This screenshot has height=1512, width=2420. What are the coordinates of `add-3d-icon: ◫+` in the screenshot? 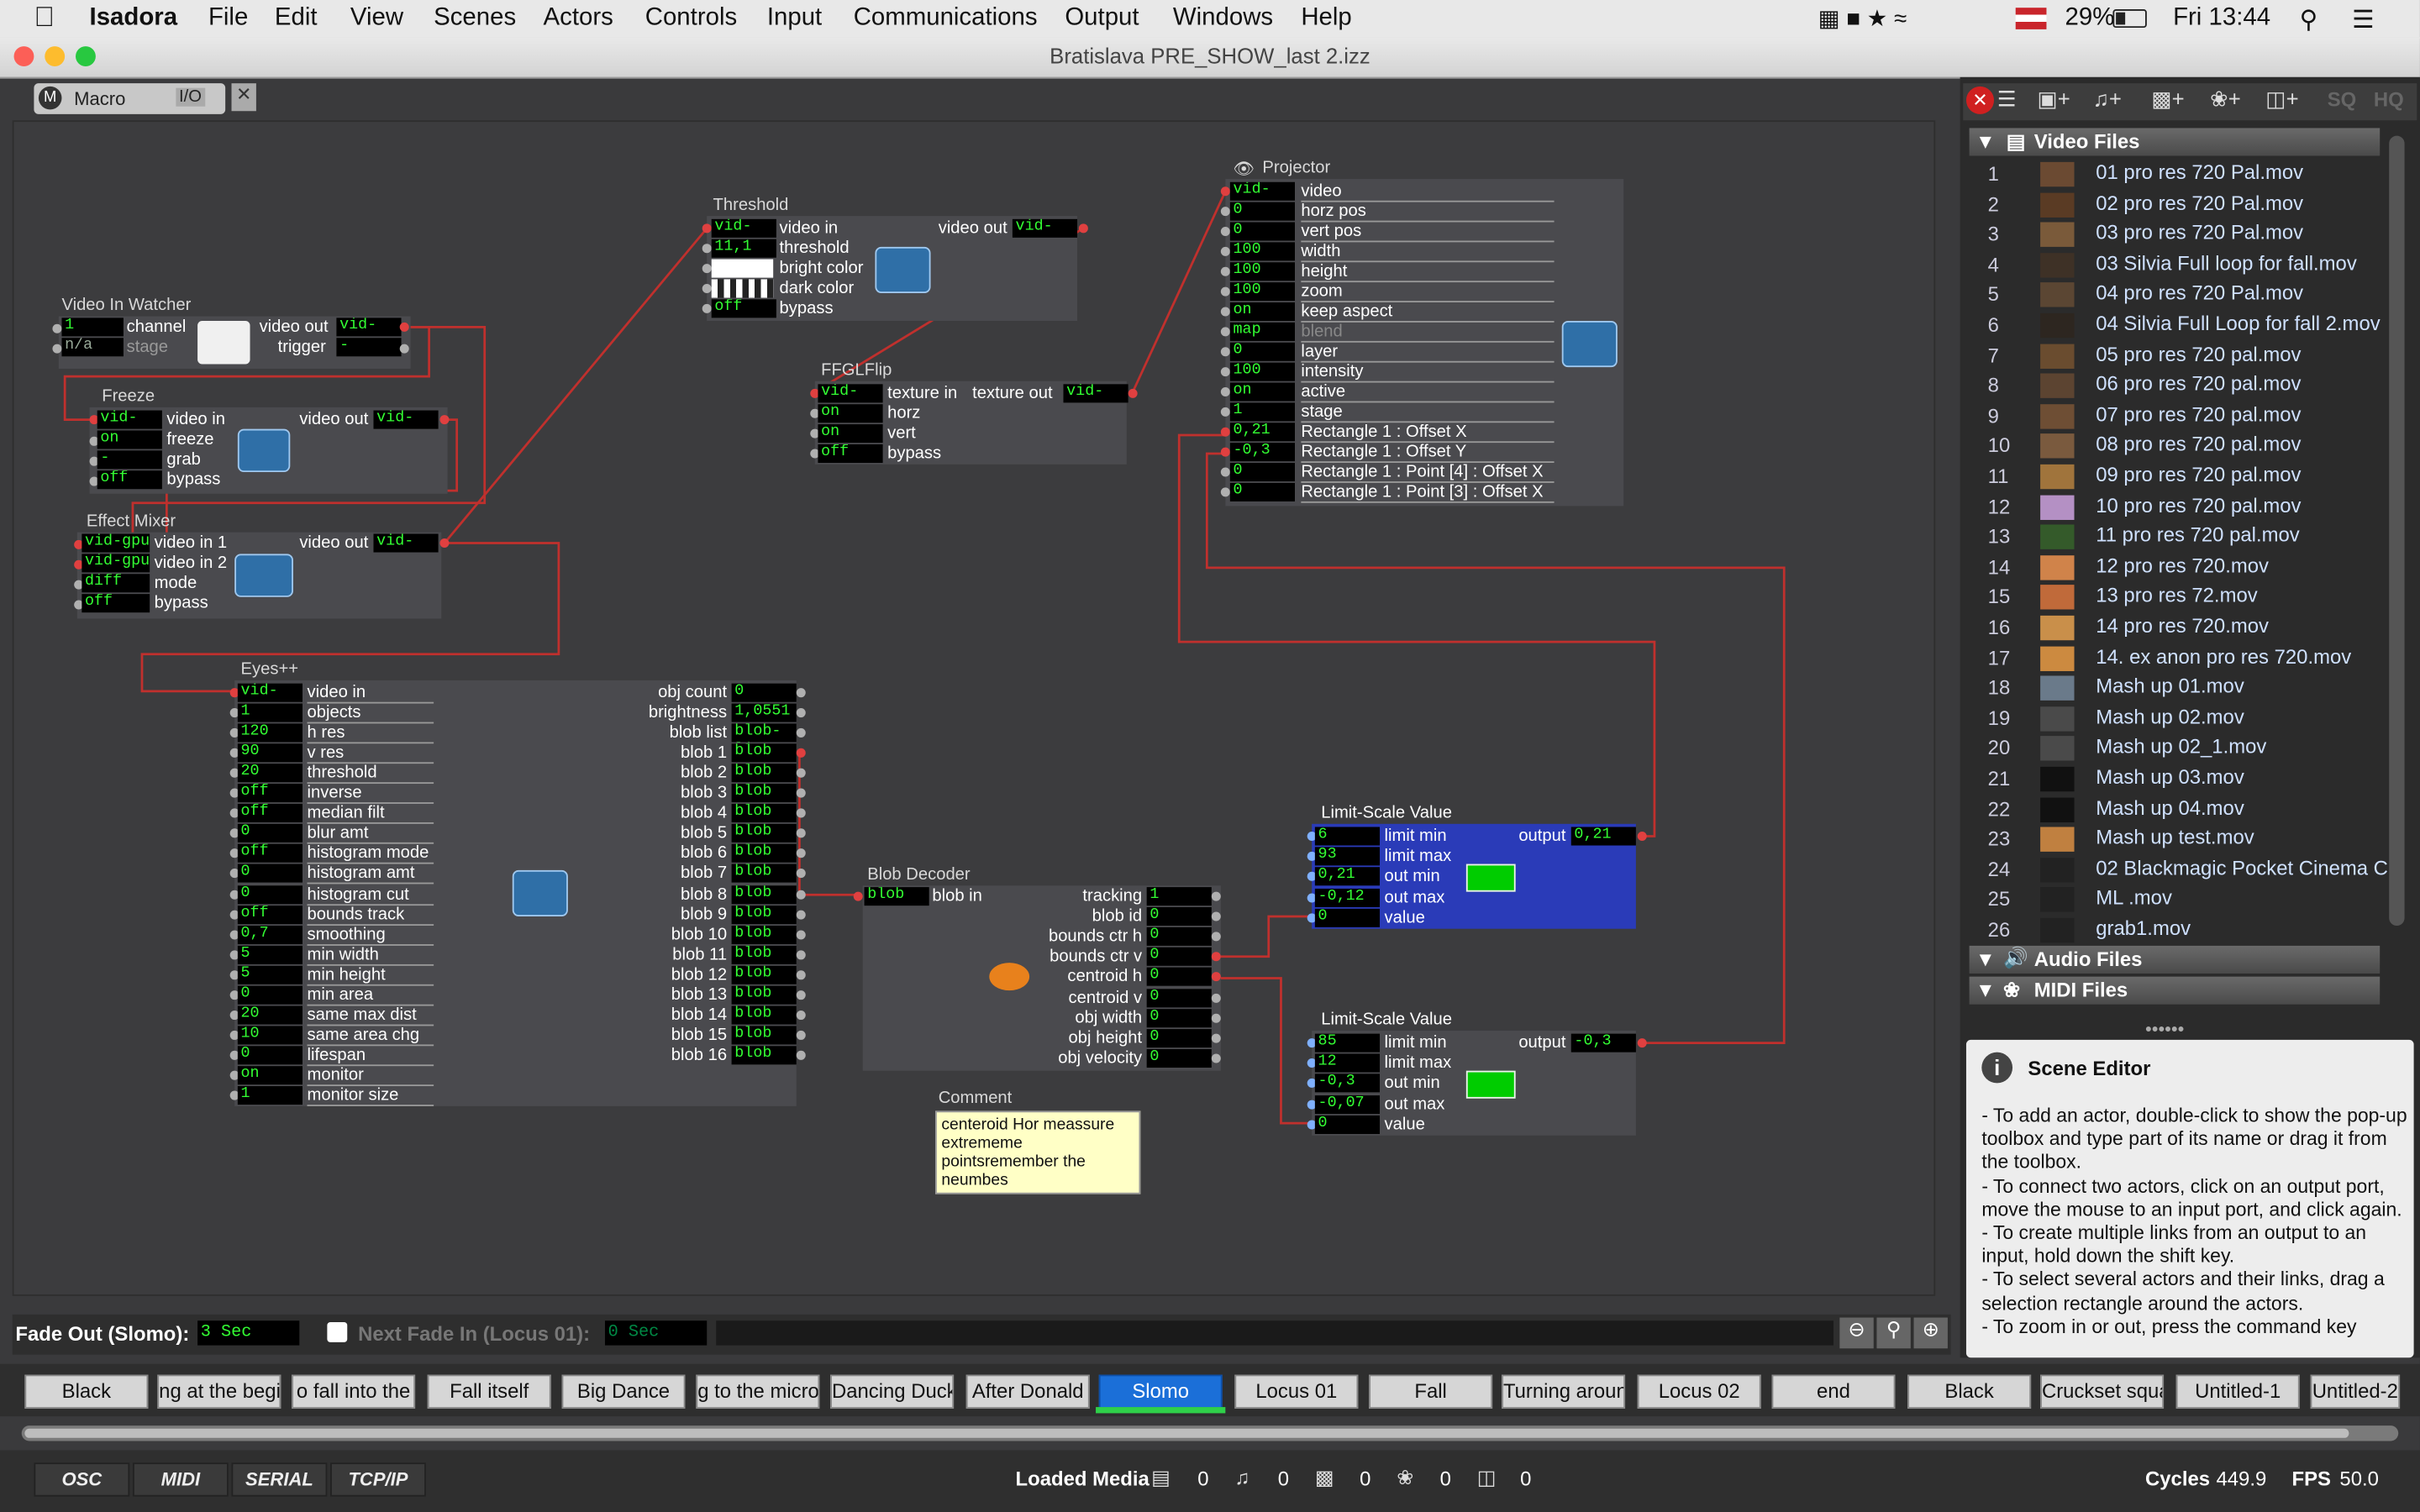 It's located at (2281, 100).